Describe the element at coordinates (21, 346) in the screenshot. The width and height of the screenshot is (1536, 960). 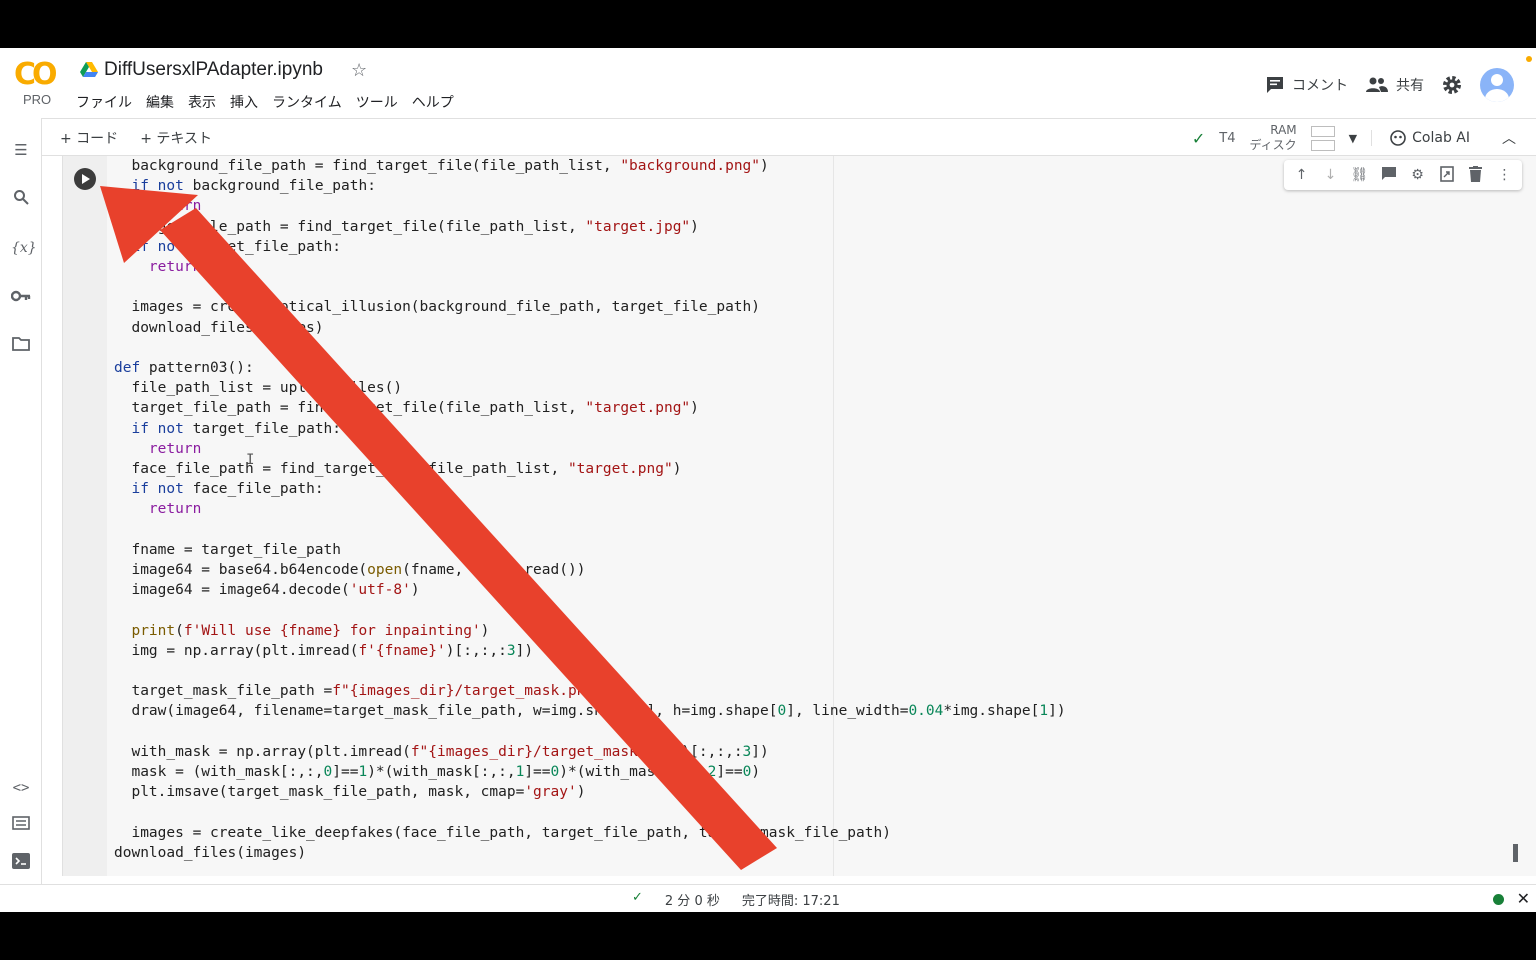
I see `folder-icon` at that location.